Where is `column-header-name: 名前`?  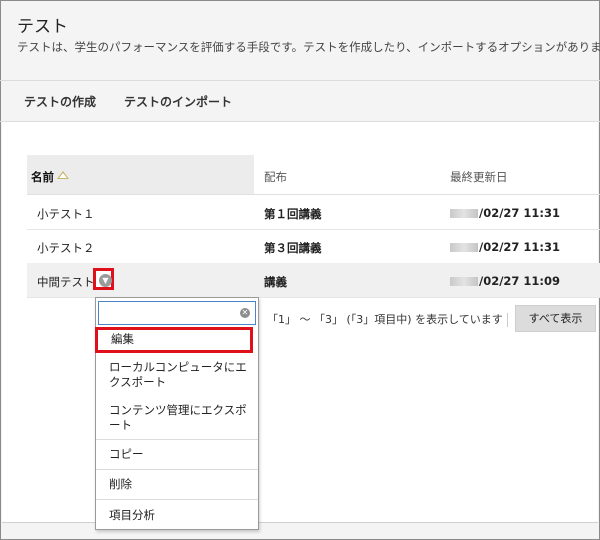
column-header-name: 名前 is located at coordinates (42, 177).